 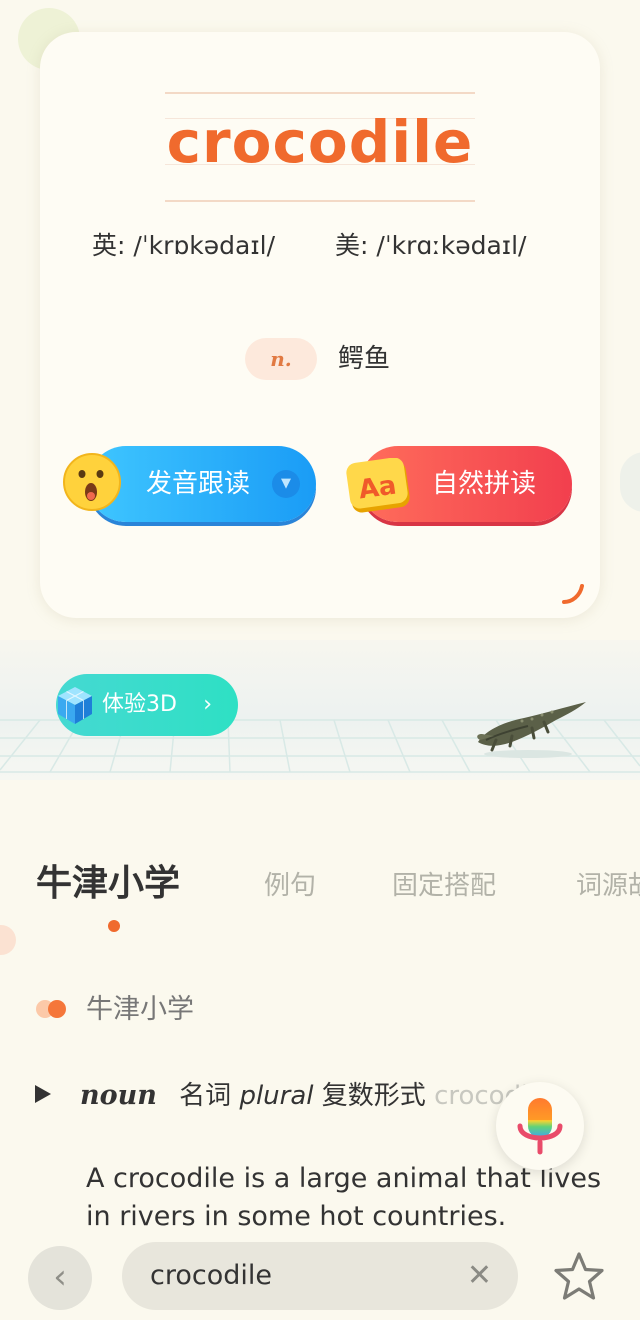 I want to click on pronunciation-practice-label: 发音跟读, so click(x=198, y=484).